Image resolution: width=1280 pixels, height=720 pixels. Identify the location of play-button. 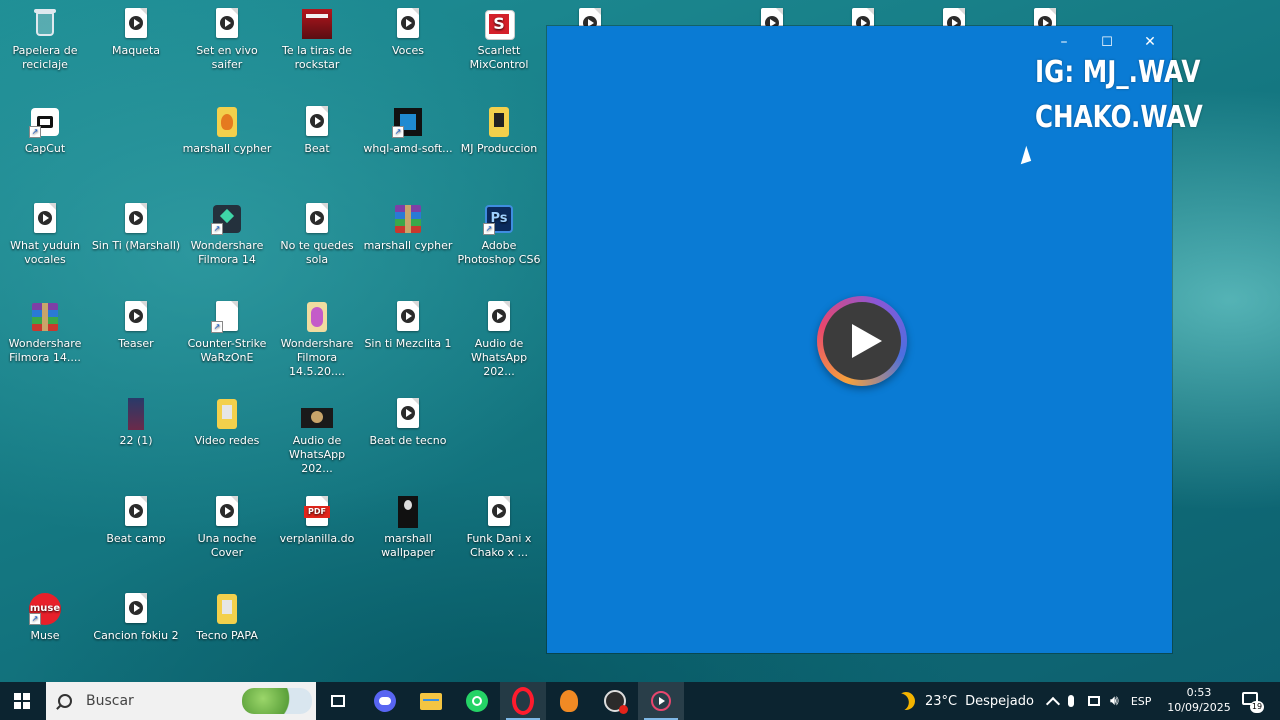
(862, 341).